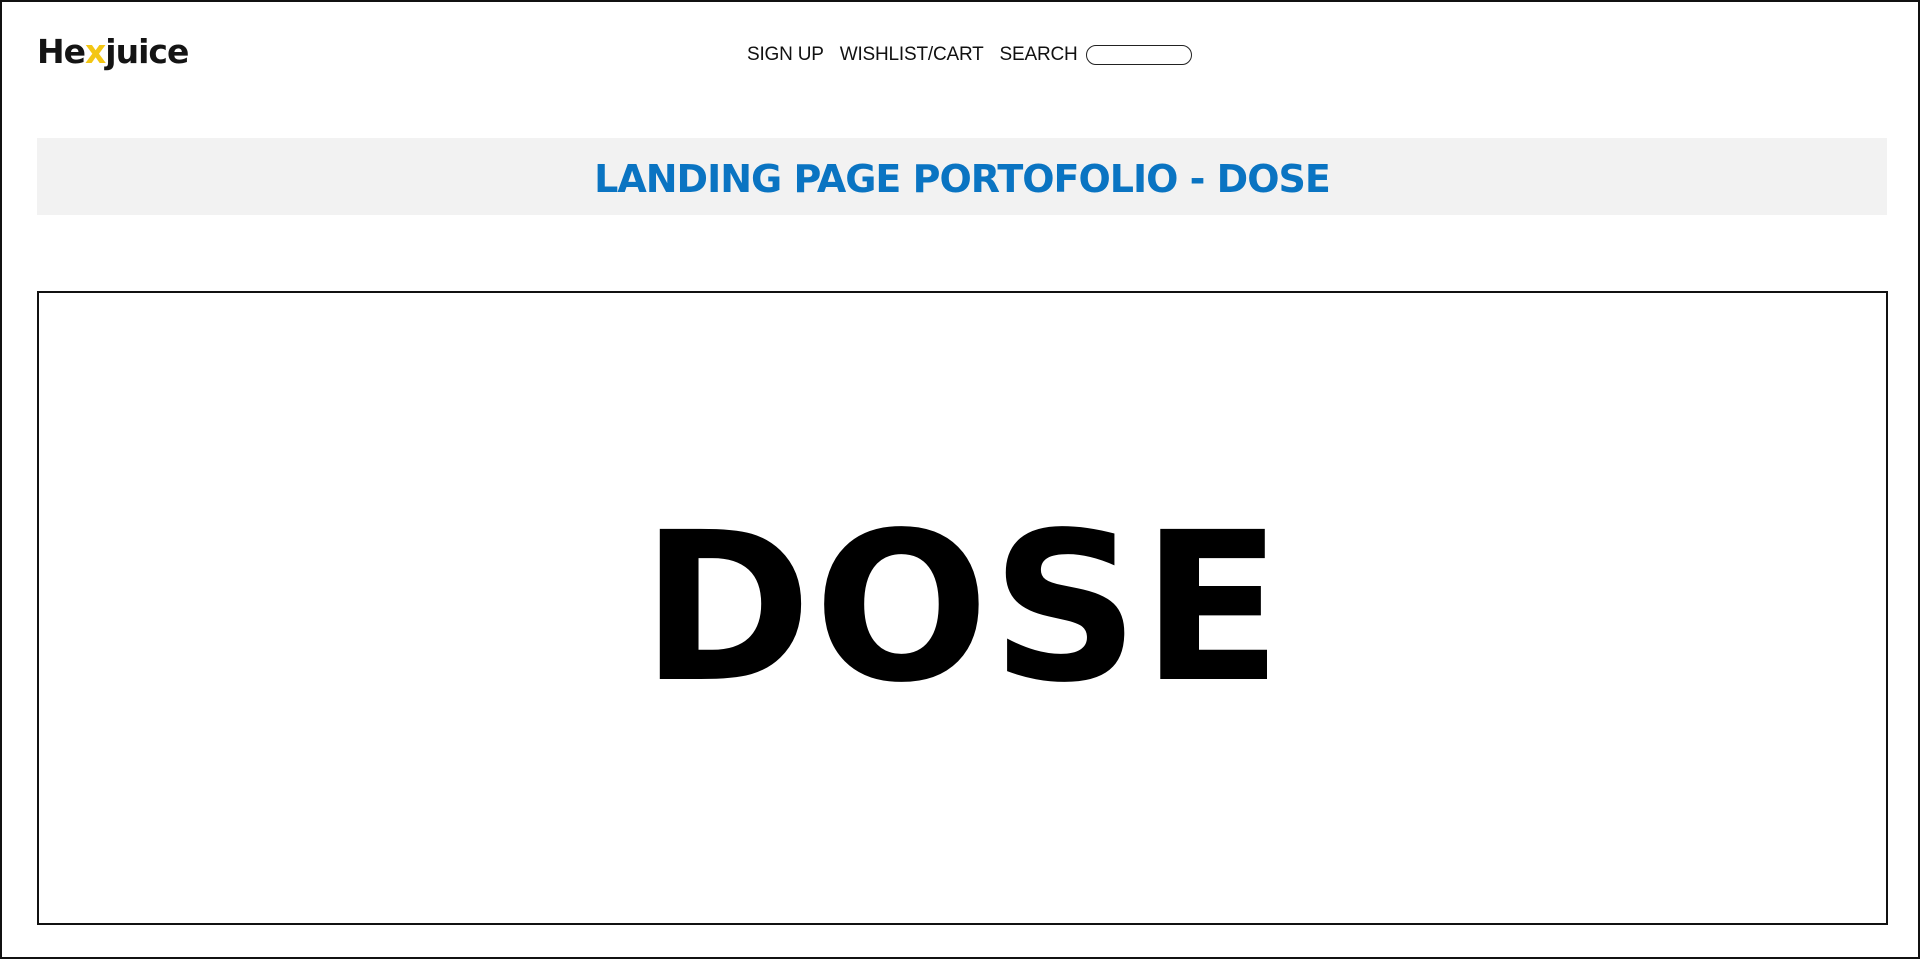 The width and height of the screenshot is (1920, 959). Describe the element at coordinates (1138, 55) in the screenshot. I see `search-input` at that location.